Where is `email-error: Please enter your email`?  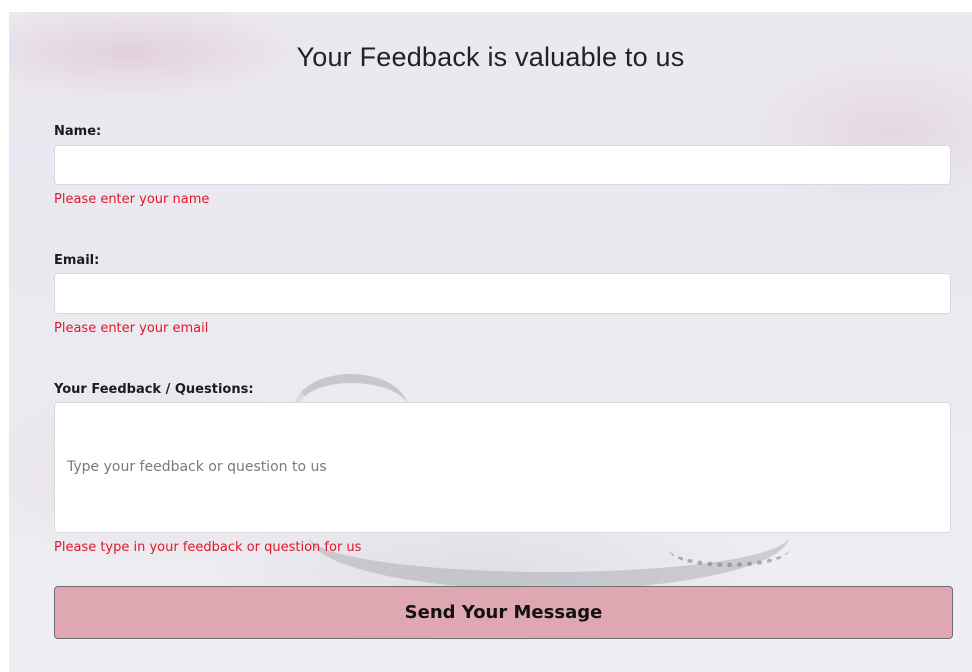
email-error: Please enter your email is located at coordinates (131, 328).